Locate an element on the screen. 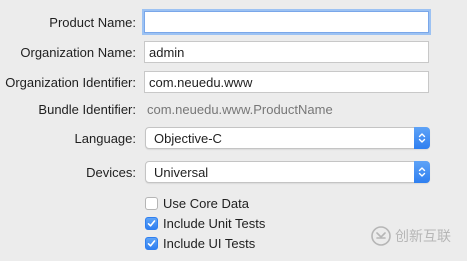 The width and height of the screenshot is (467, 261). organization-identifier-field is located at coordinates (286, 82).